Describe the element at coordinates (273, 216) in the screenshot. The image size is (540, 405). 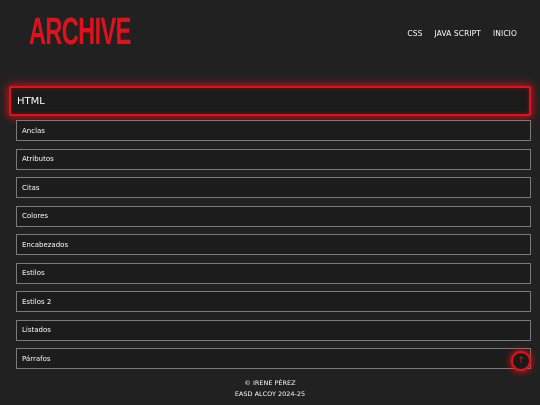
I see `list-item-colores: Colores` at that location.